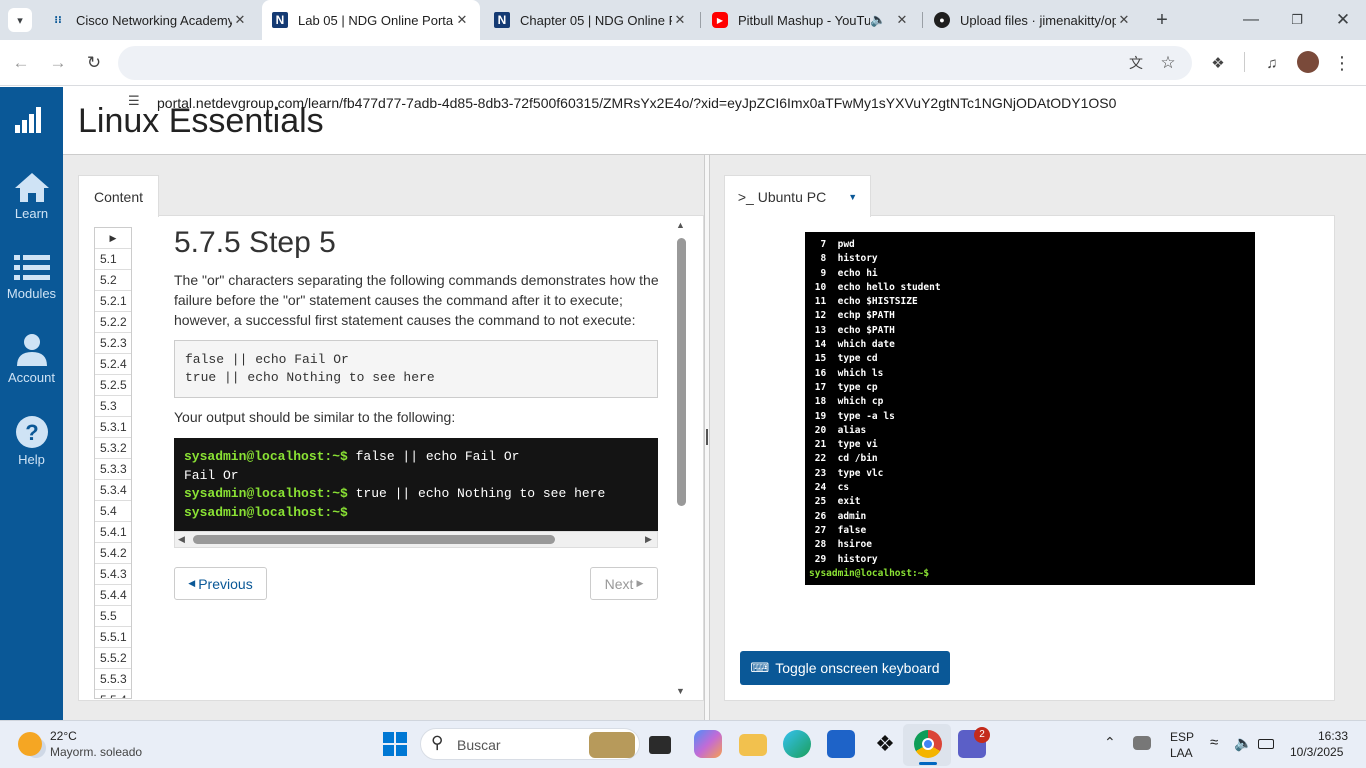 This screenshot has width=1366, height=768. I want to click on toc-item: 5.4.1, so click(113, 532).